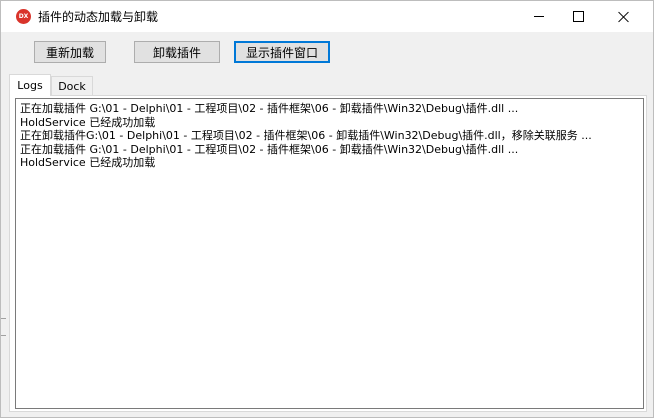 Image resolution: width=655 pixels, height=419 pixels. Describe the element at coordinates (72, 85) in the screenshot. I see `tab-dock: Dock` at that location.